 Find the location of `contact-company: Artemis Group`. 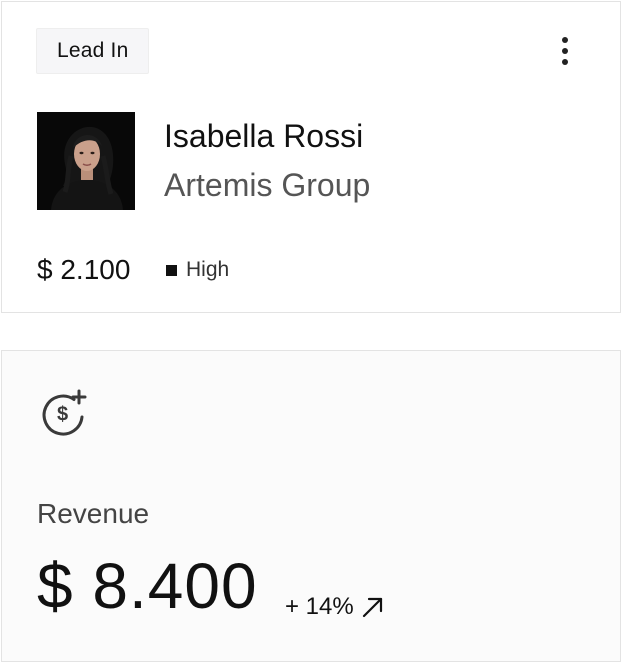

contact-company: Artemis Group is located at coordinates (267, 185).